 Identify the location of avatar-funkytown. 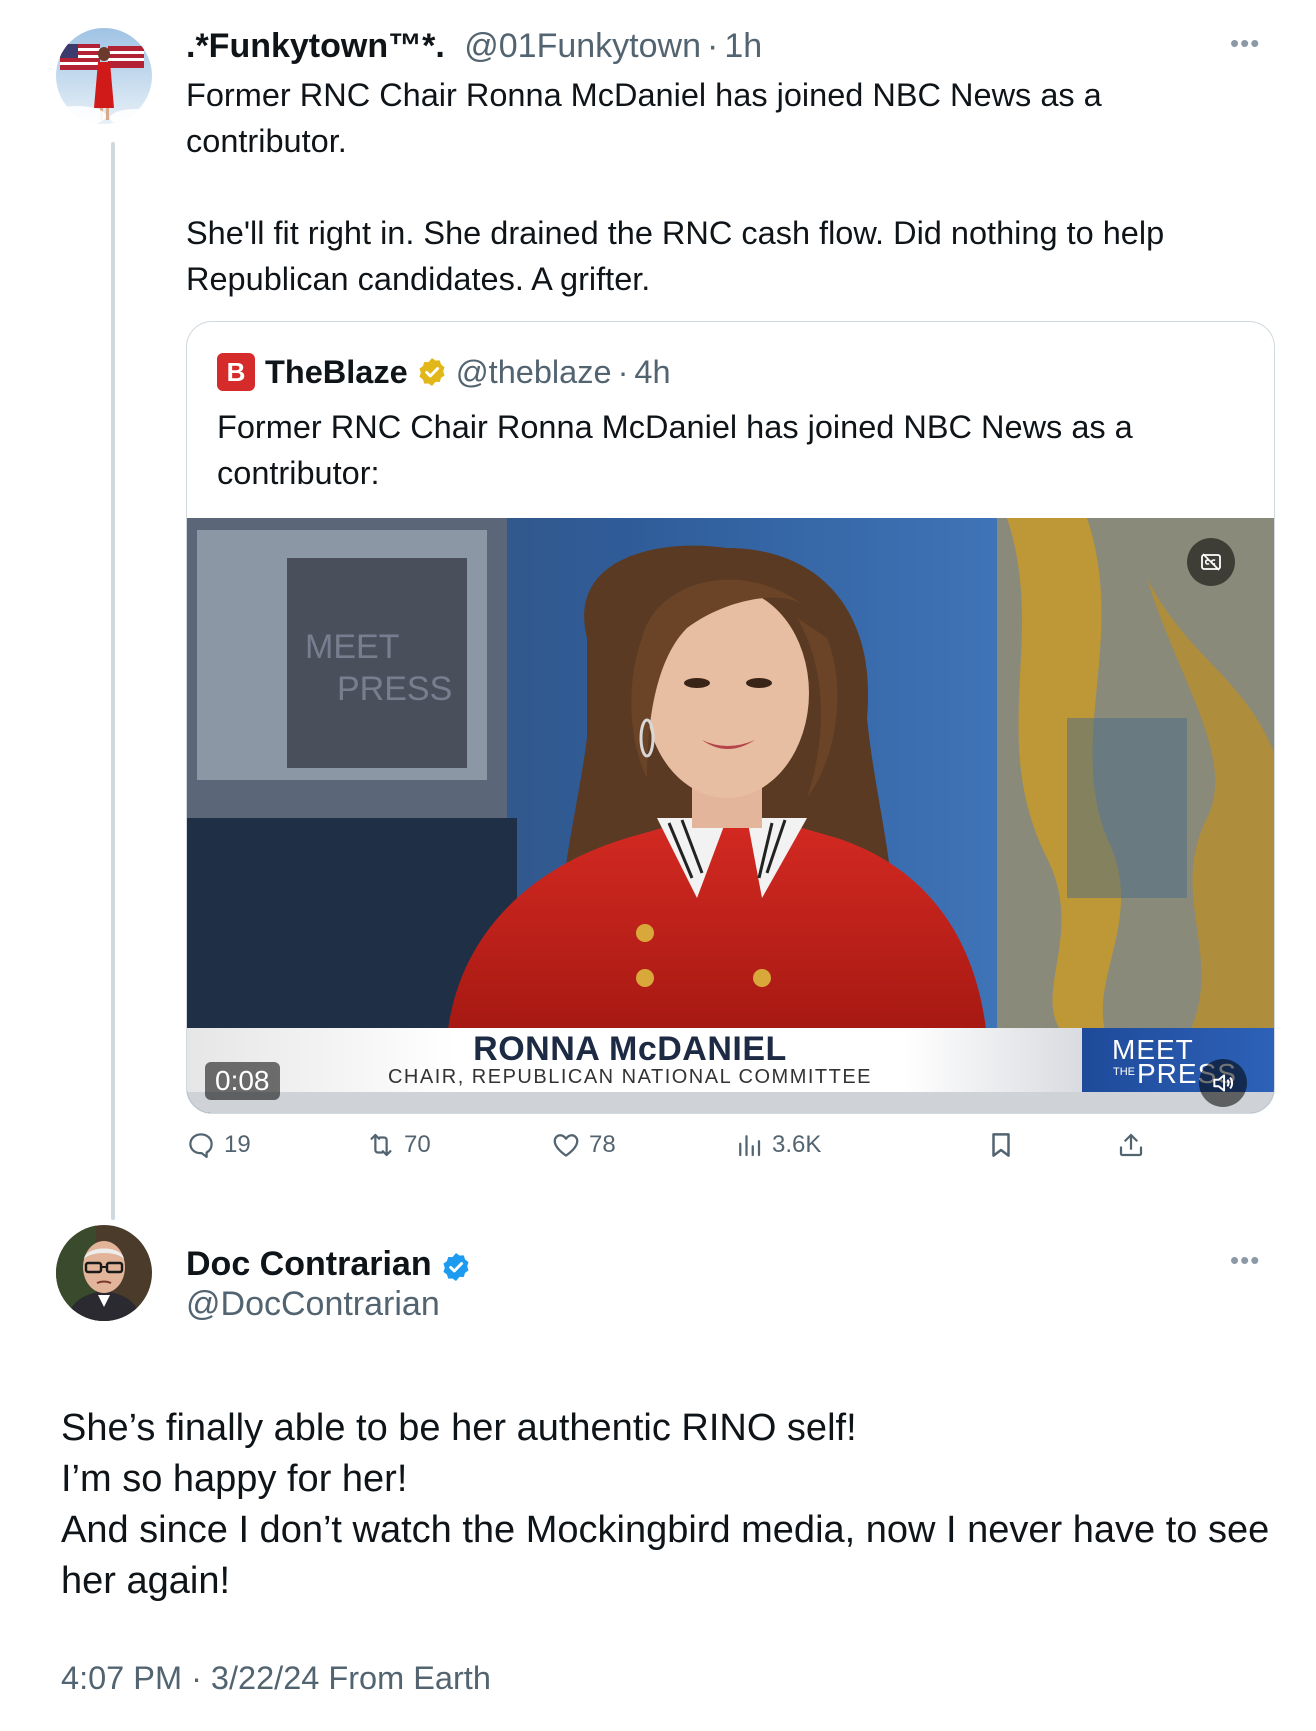
(104, 76).